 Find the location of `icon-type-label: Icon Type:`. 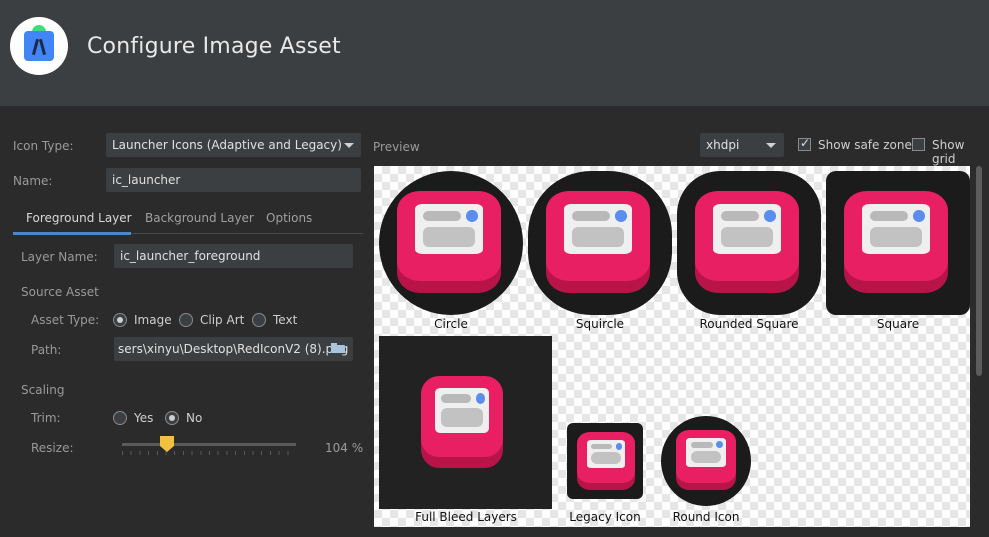

icon-type-label: Icon Type: is located at coordinates (43, 146).